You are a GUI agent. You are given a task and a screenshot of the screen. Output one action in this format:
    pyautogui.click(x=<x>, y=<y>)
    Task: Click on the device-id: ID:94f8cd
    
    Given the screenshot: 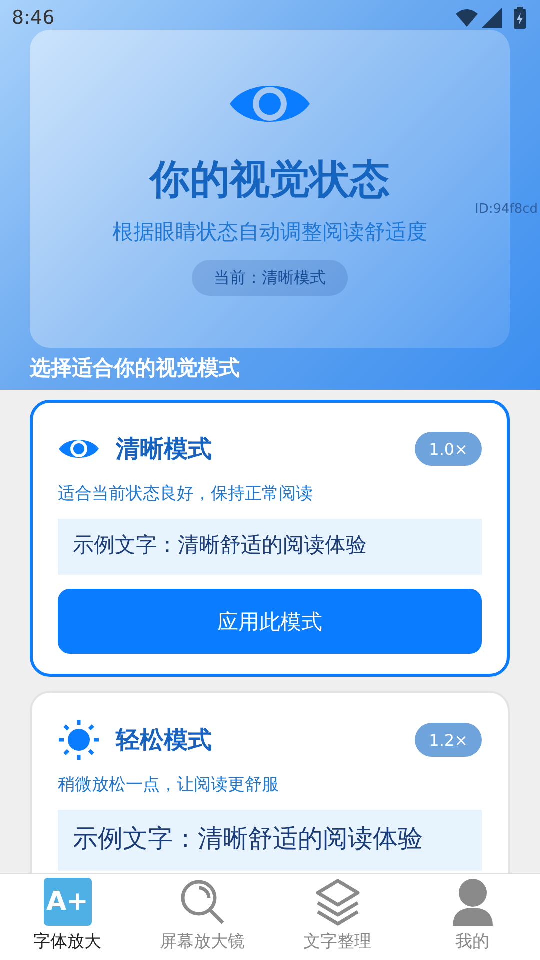 What is the action you would take?
    pyautogui.click(x=506, y=209)
    